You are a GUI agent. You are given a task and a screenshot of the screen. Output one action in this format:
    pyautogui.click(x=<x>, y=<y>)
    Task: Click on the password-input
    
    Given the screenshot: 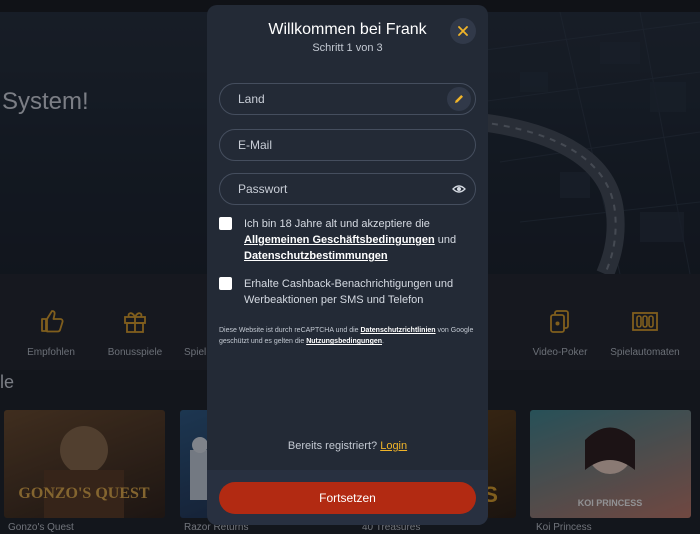 What is the action you would take?
    pyautogui.click(x=338, y=189)
    